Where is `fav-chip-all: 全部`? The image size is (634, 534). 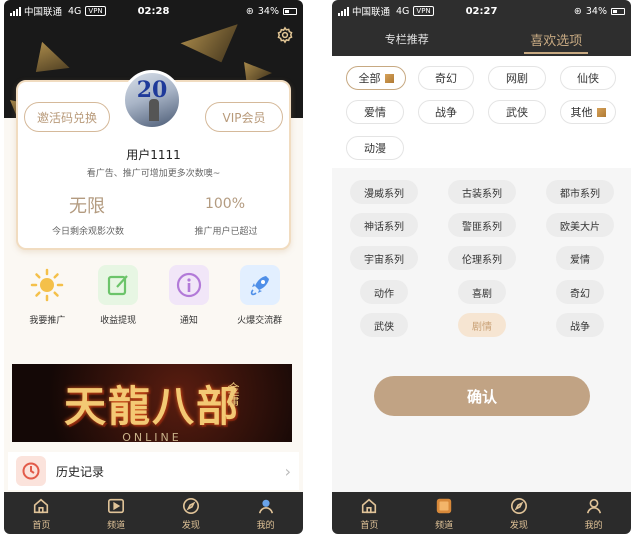
fav-chip-all: 全部 is located at coordinates (376, 78).